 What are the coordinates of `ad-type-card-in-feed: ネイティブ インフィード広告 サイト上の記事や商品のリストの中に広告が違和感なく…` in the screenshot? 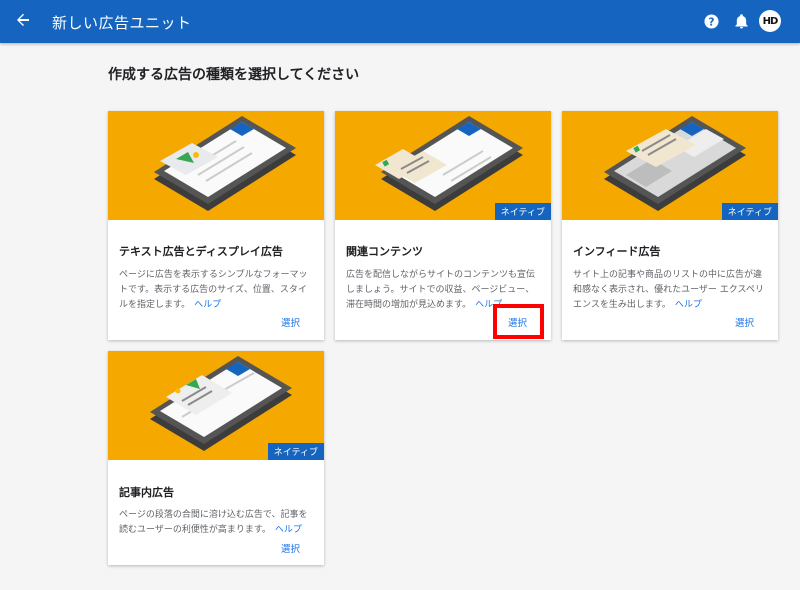 It's located at (670, 225).